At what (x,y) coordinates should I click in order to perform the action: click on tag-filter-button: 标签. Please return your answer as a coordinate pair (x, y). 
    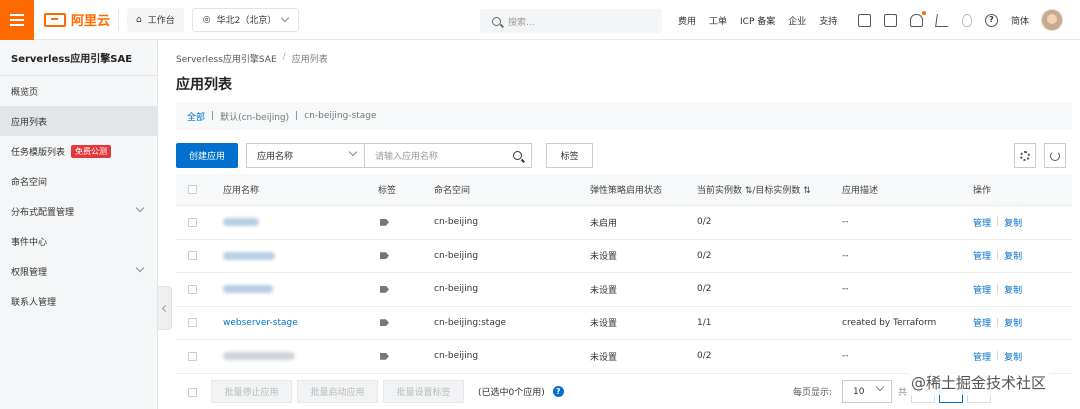
    Looking at the image, I should click on (569, 155).